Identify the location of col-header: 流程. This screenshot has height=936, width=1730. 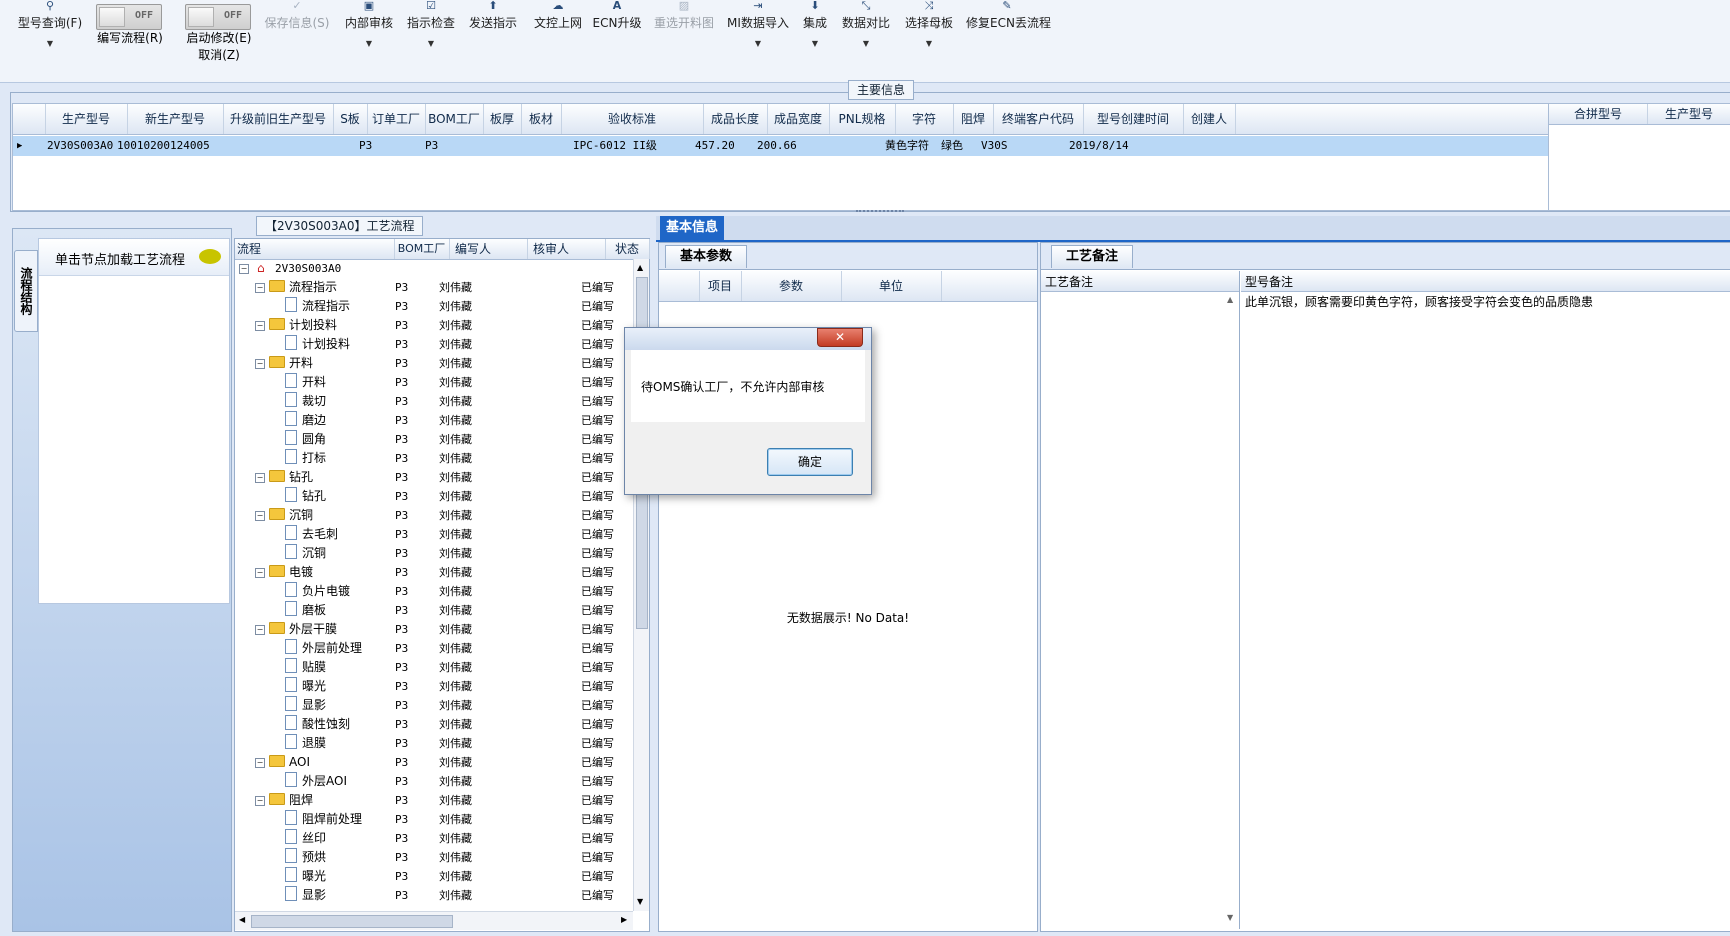
(315, 249).